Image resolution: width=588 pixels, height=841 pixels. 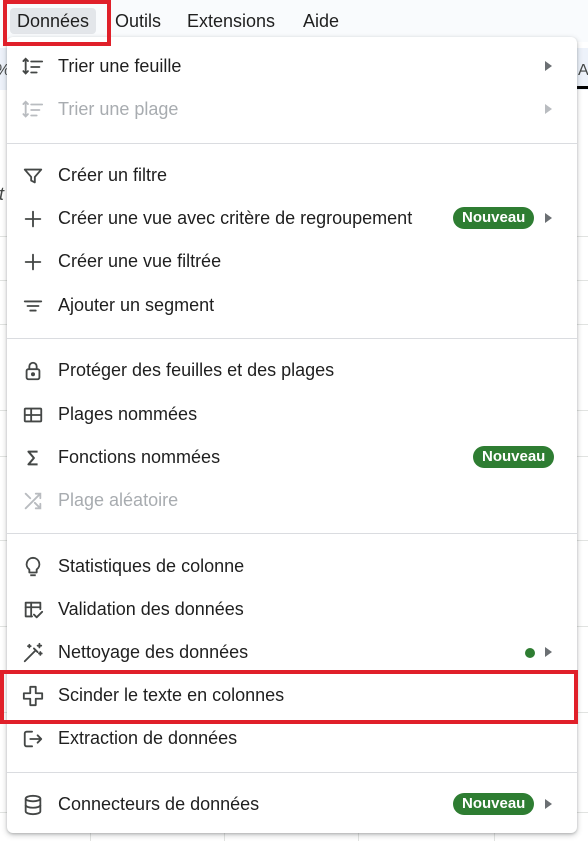 I want to click on menu-extensions: Extensions, so click(x=231, y=21).